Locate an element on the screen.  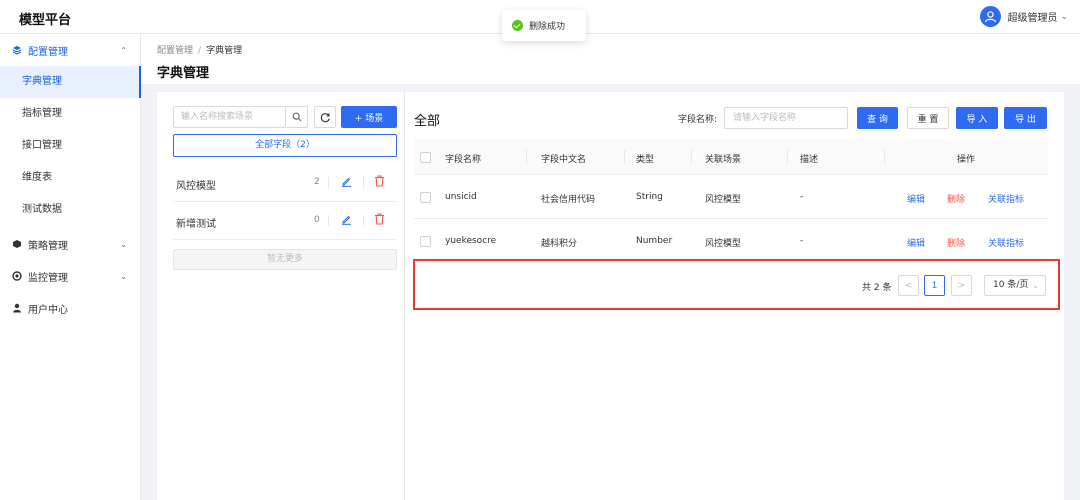
page-header: 配置管理 / 字典管理 字典管理 is located at coordinates (610, 59).